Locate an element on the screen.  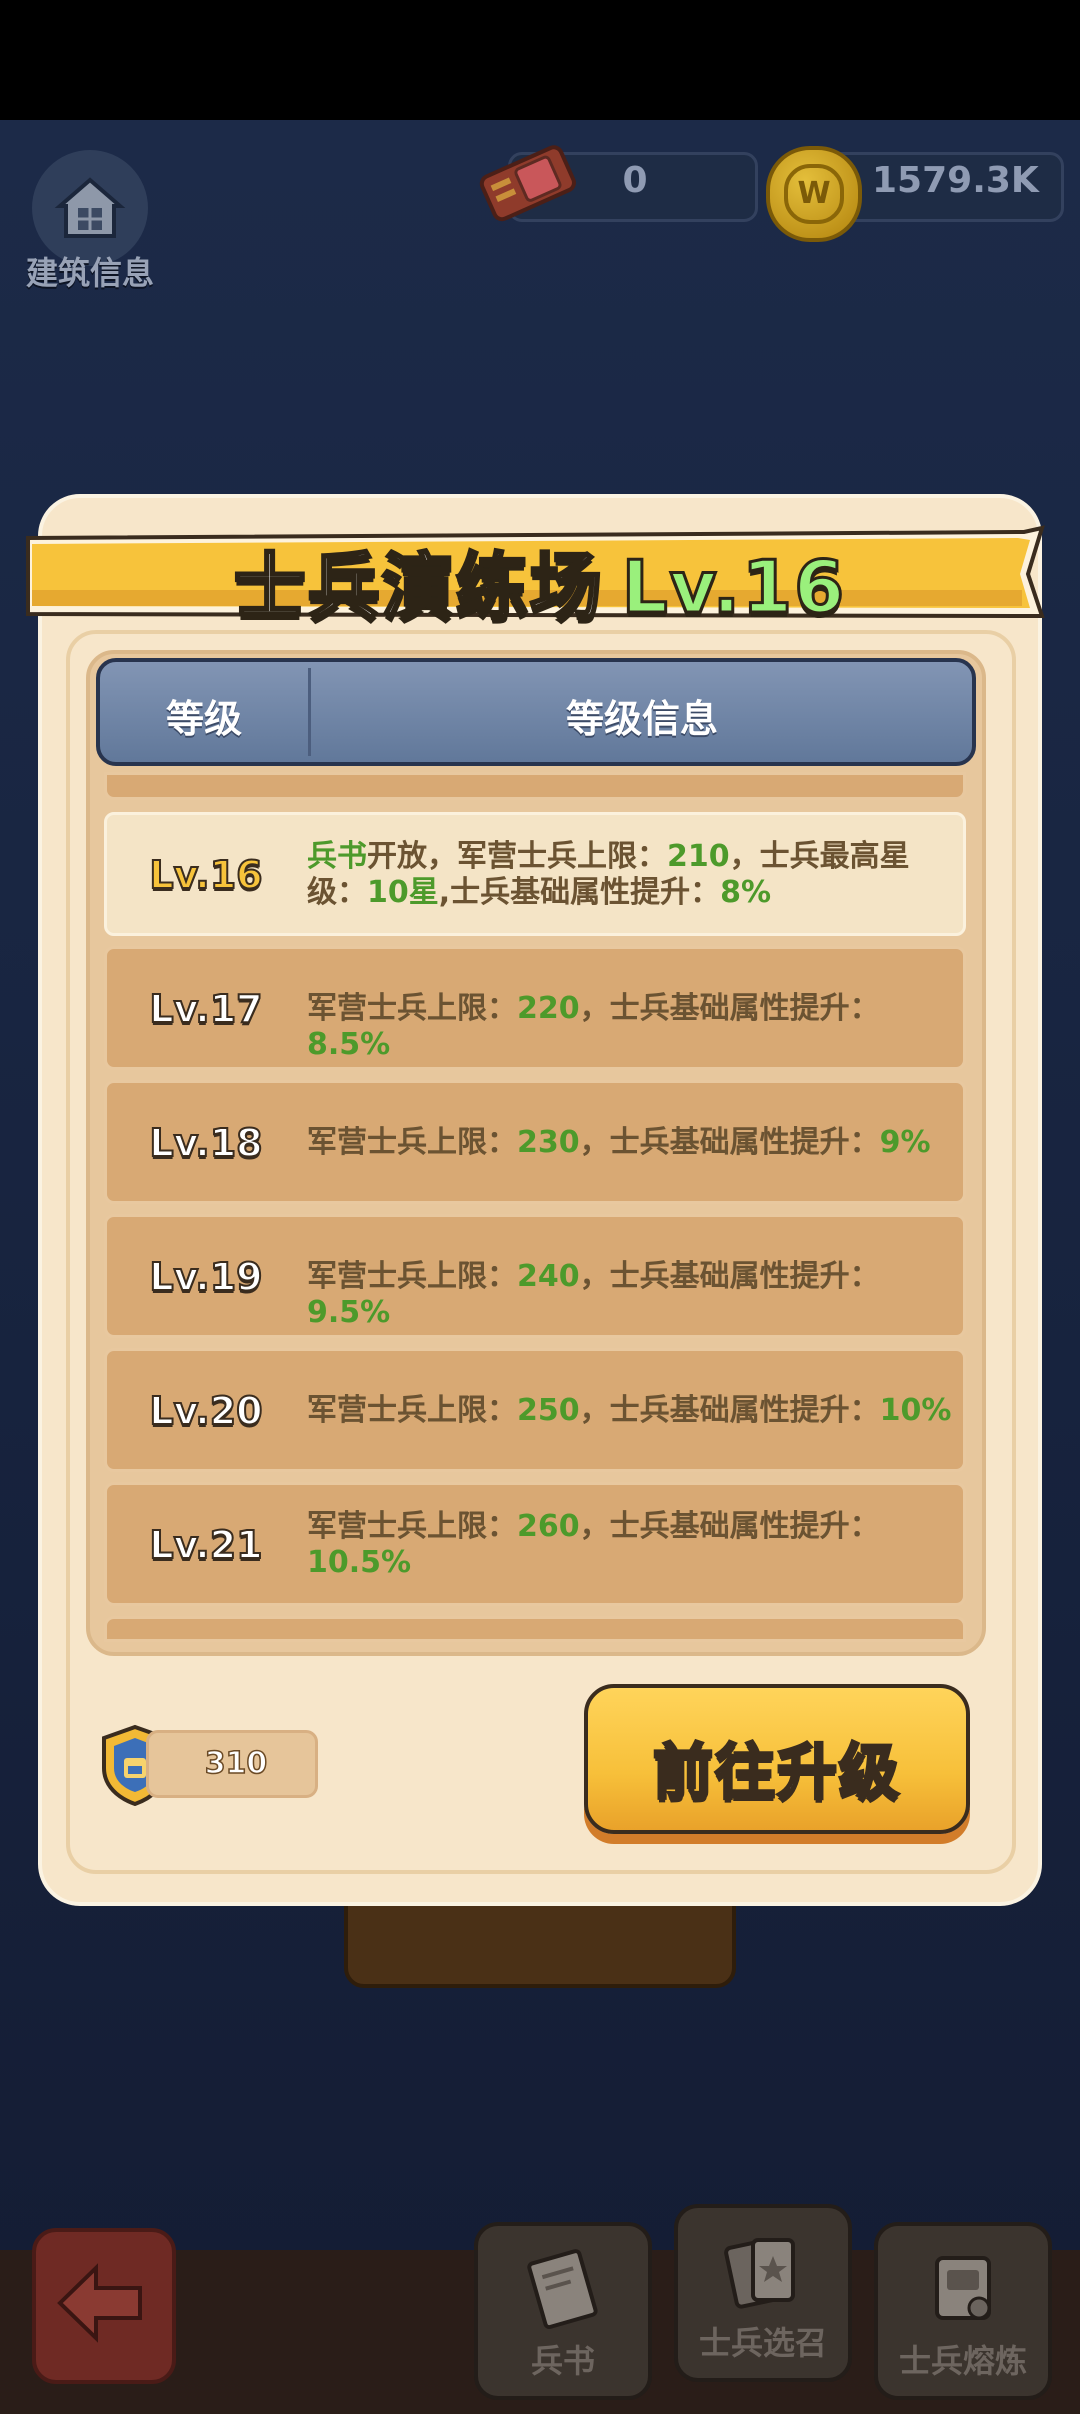
level-row: Lv.17 军营士兵上限：220，士兵基础属性提升： 8.5% is located at coordinates (535, 1008).